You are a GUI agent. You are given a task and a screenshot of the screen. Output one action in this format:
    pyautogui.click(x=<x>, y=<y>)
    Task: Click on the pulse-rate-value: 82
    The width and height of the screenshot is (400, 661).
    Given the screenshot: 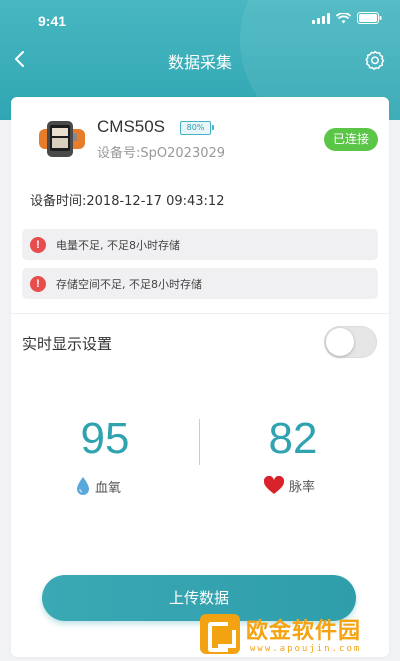 What is the action you would take?
    pyautogui.click(x=293, y=438)
    